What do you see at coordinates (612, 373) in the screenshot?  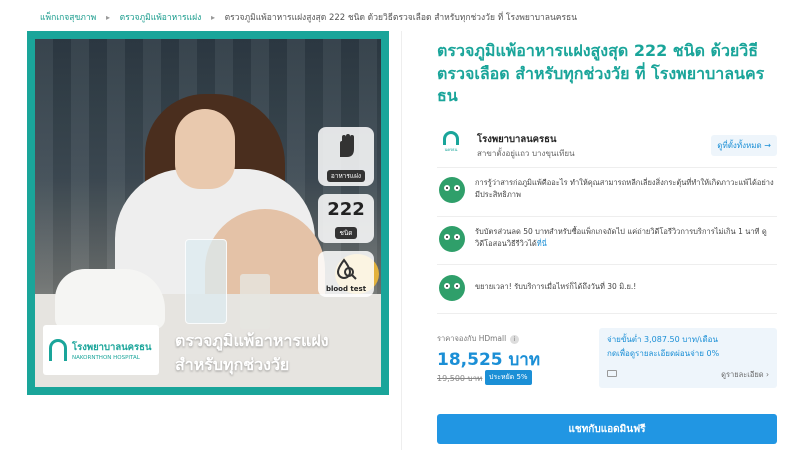 I see `credit-card-icon` at bounding box center [612, 373].